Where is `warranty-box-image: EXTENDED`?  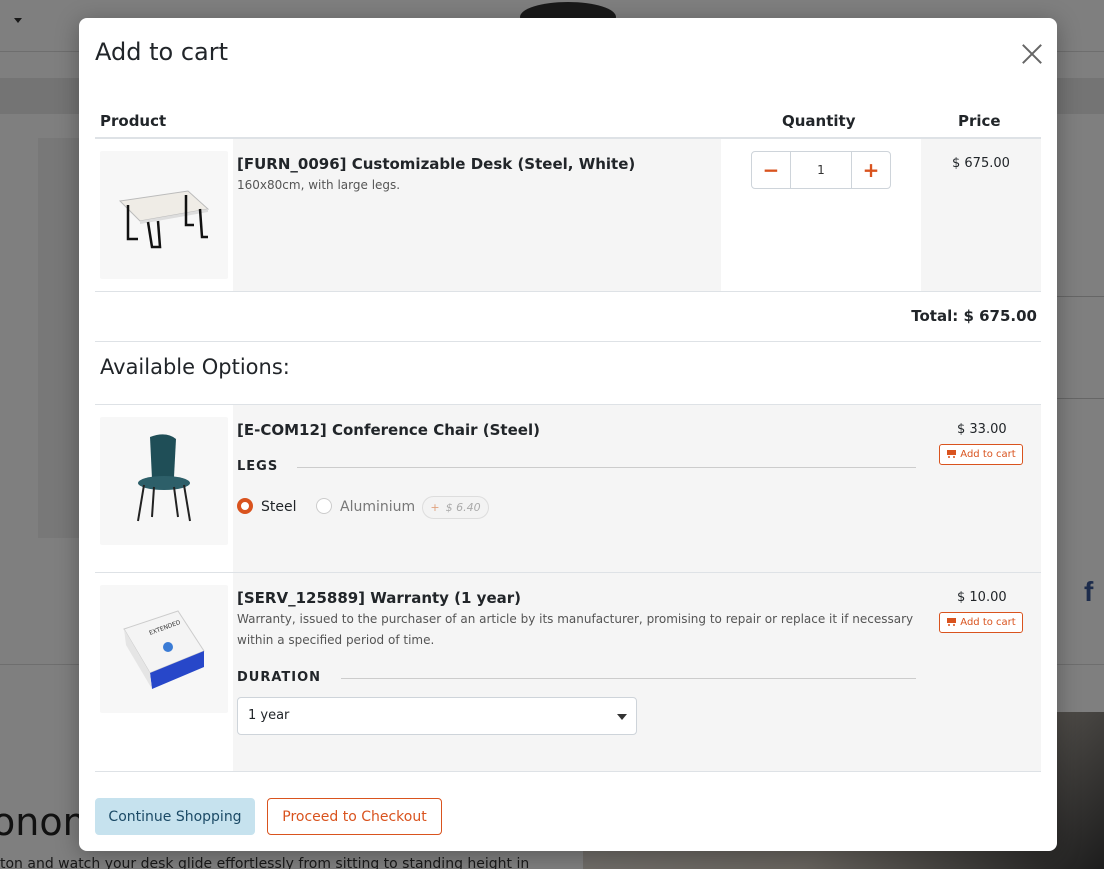 warranty-box-image: EXTENDED is located at coordinates (164, 649).